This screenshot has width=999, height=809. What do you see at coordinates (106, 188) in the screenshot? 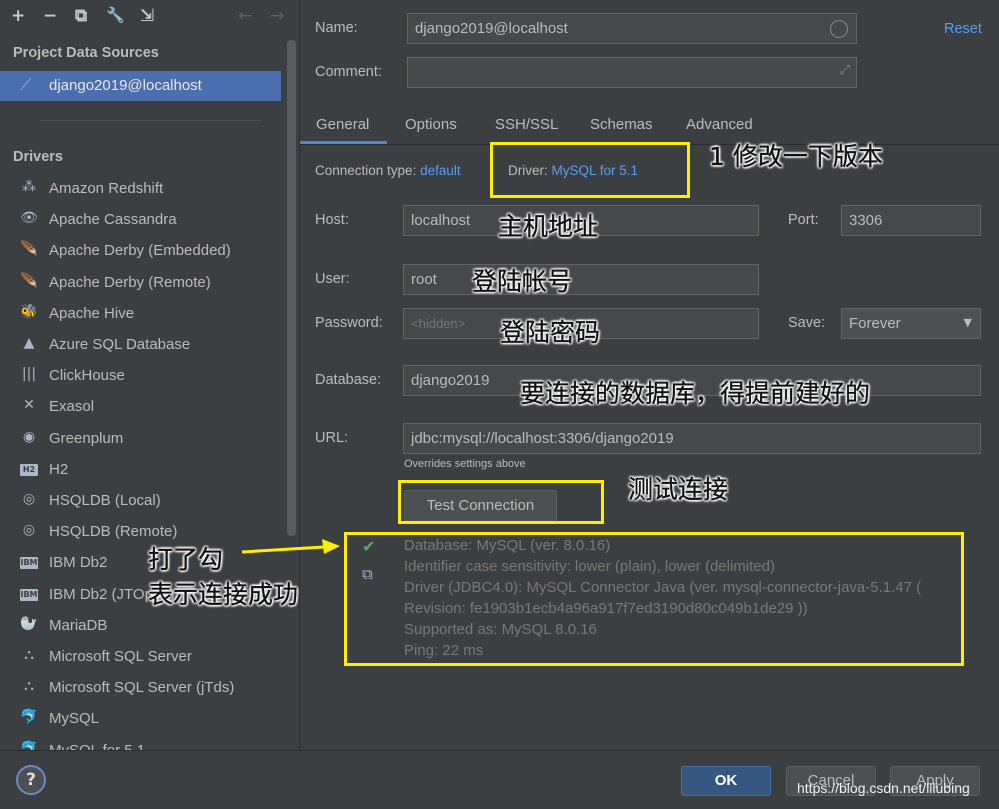
I see `driver-label: Amazon Redshift` at bounding box center [106, 188].